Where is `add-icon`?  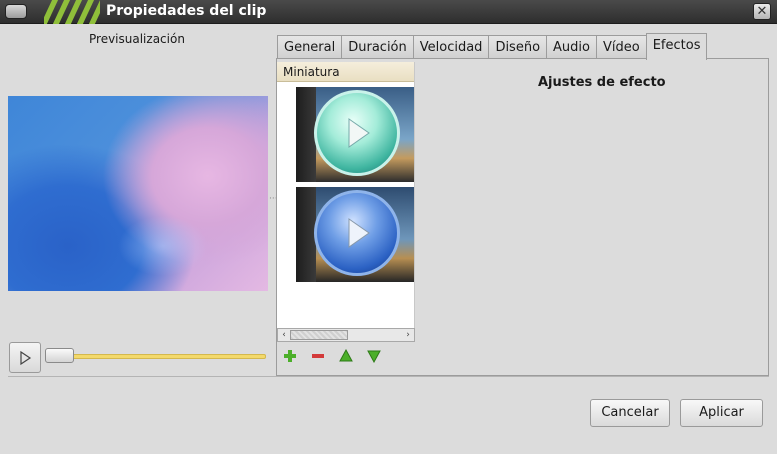 add-icon is located at coordinates (290, 356).